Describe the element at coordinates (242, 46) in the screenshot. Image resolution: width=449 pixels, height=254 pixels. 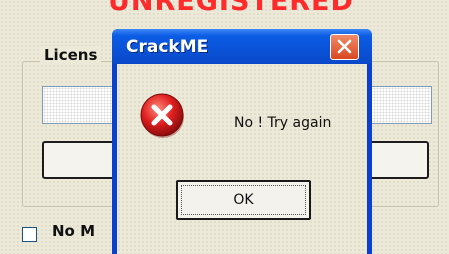
I see `dialog-title-bar: CrackME` at that location.